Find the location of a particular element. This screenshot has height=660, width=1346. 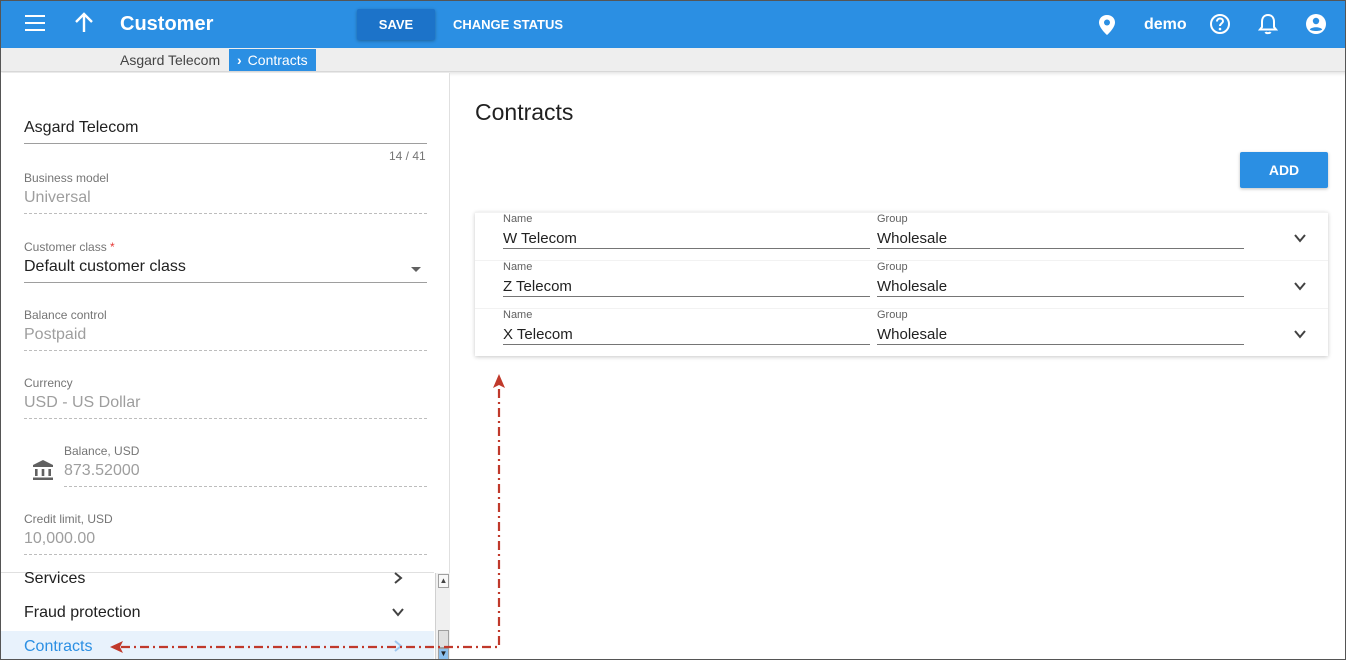

name-value: Z Telecom is located at coordinates (537, 286).